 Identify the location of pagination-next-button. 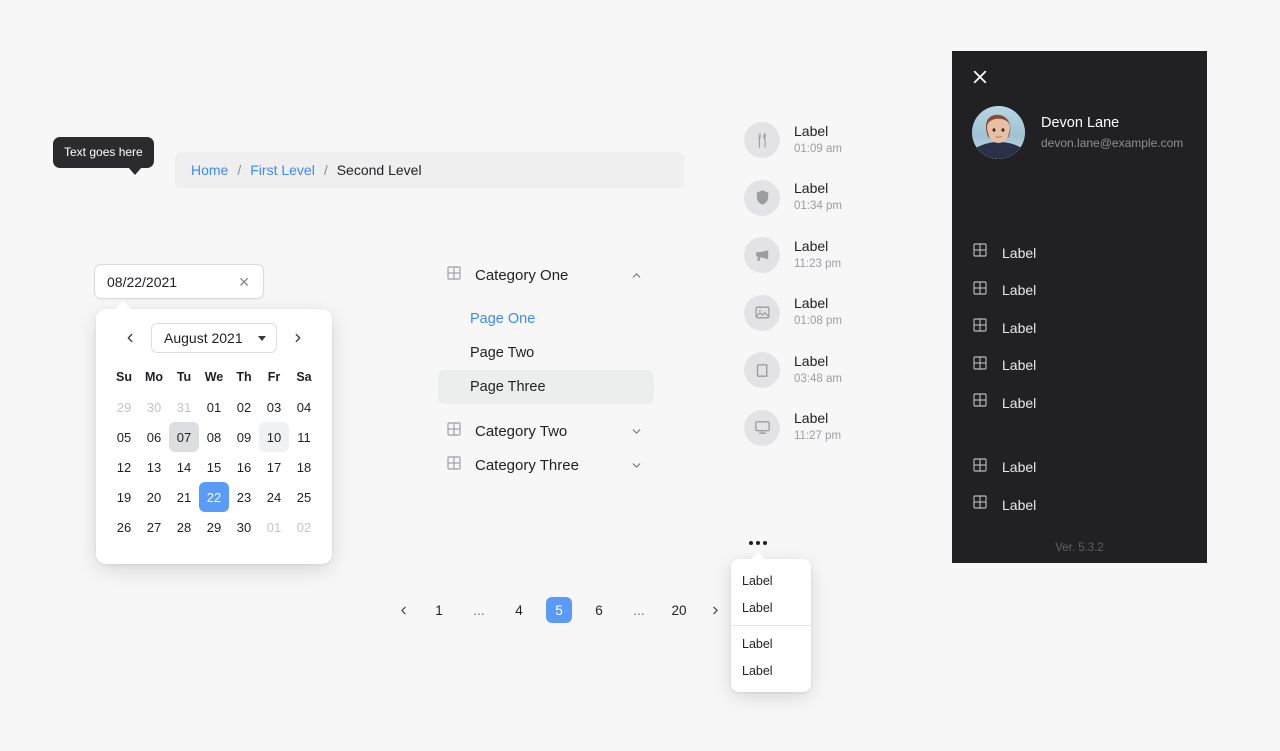
(715, 610).